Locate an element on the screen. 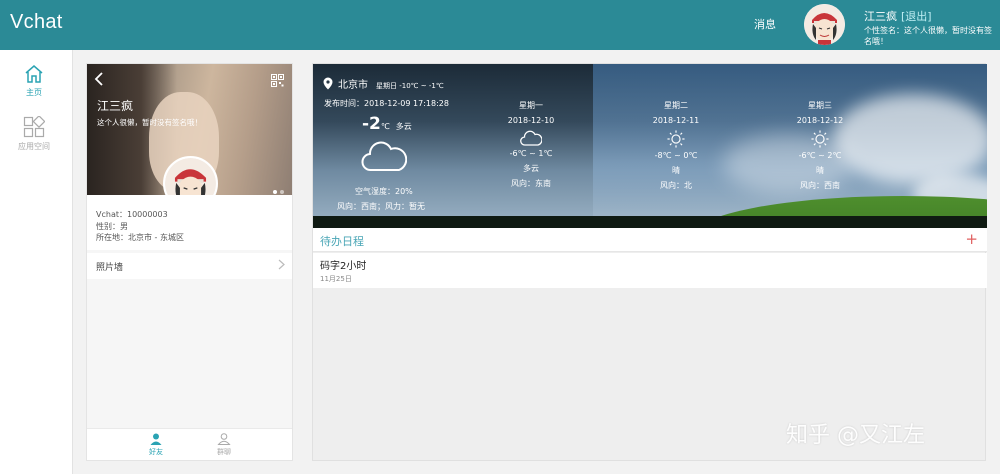 Image resolution: width=1000 pixels, height=474 pixels. weather-humidity: 空气湿度：20% is located at coordinates (384, 191).